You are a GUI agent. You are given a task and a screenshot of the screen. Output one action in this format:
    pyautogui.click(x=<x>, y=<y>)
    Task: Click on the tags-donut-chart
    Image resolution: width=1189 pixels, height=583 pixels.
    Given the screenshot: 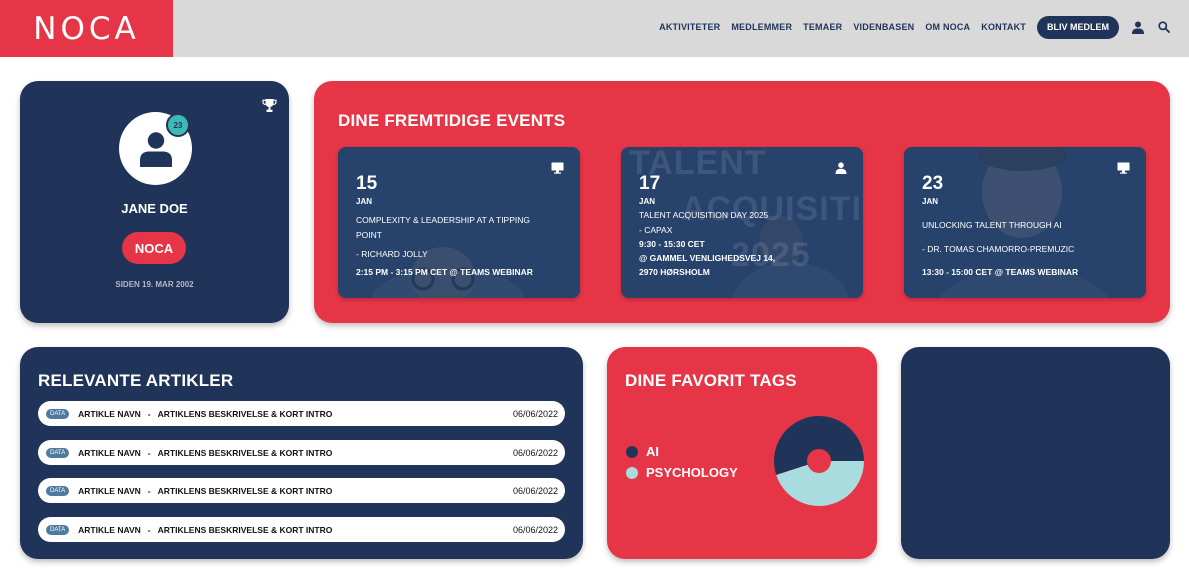 What is the action you would take?
    pyautogui.click(x=819, y=461)
    